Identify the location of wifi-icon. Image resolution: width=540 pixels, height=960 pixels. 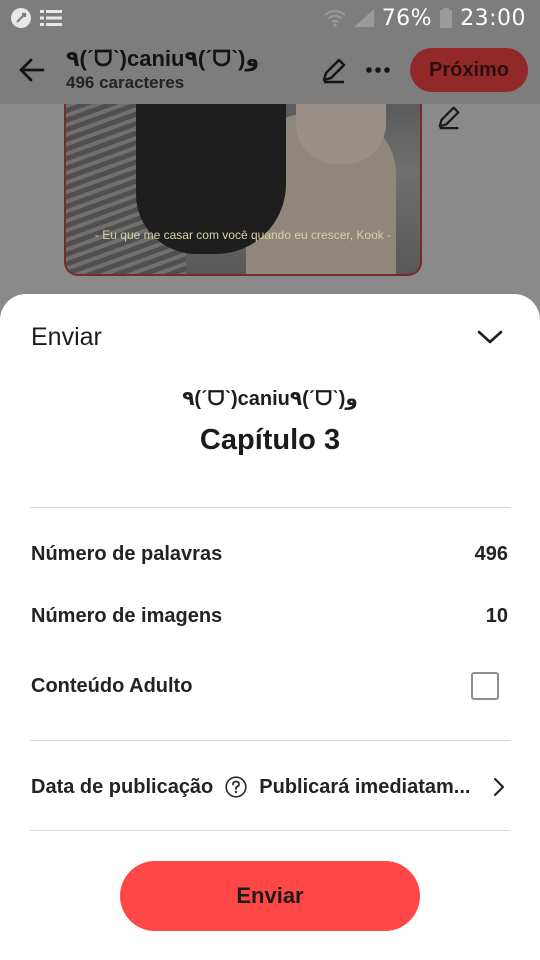
(335, 18).